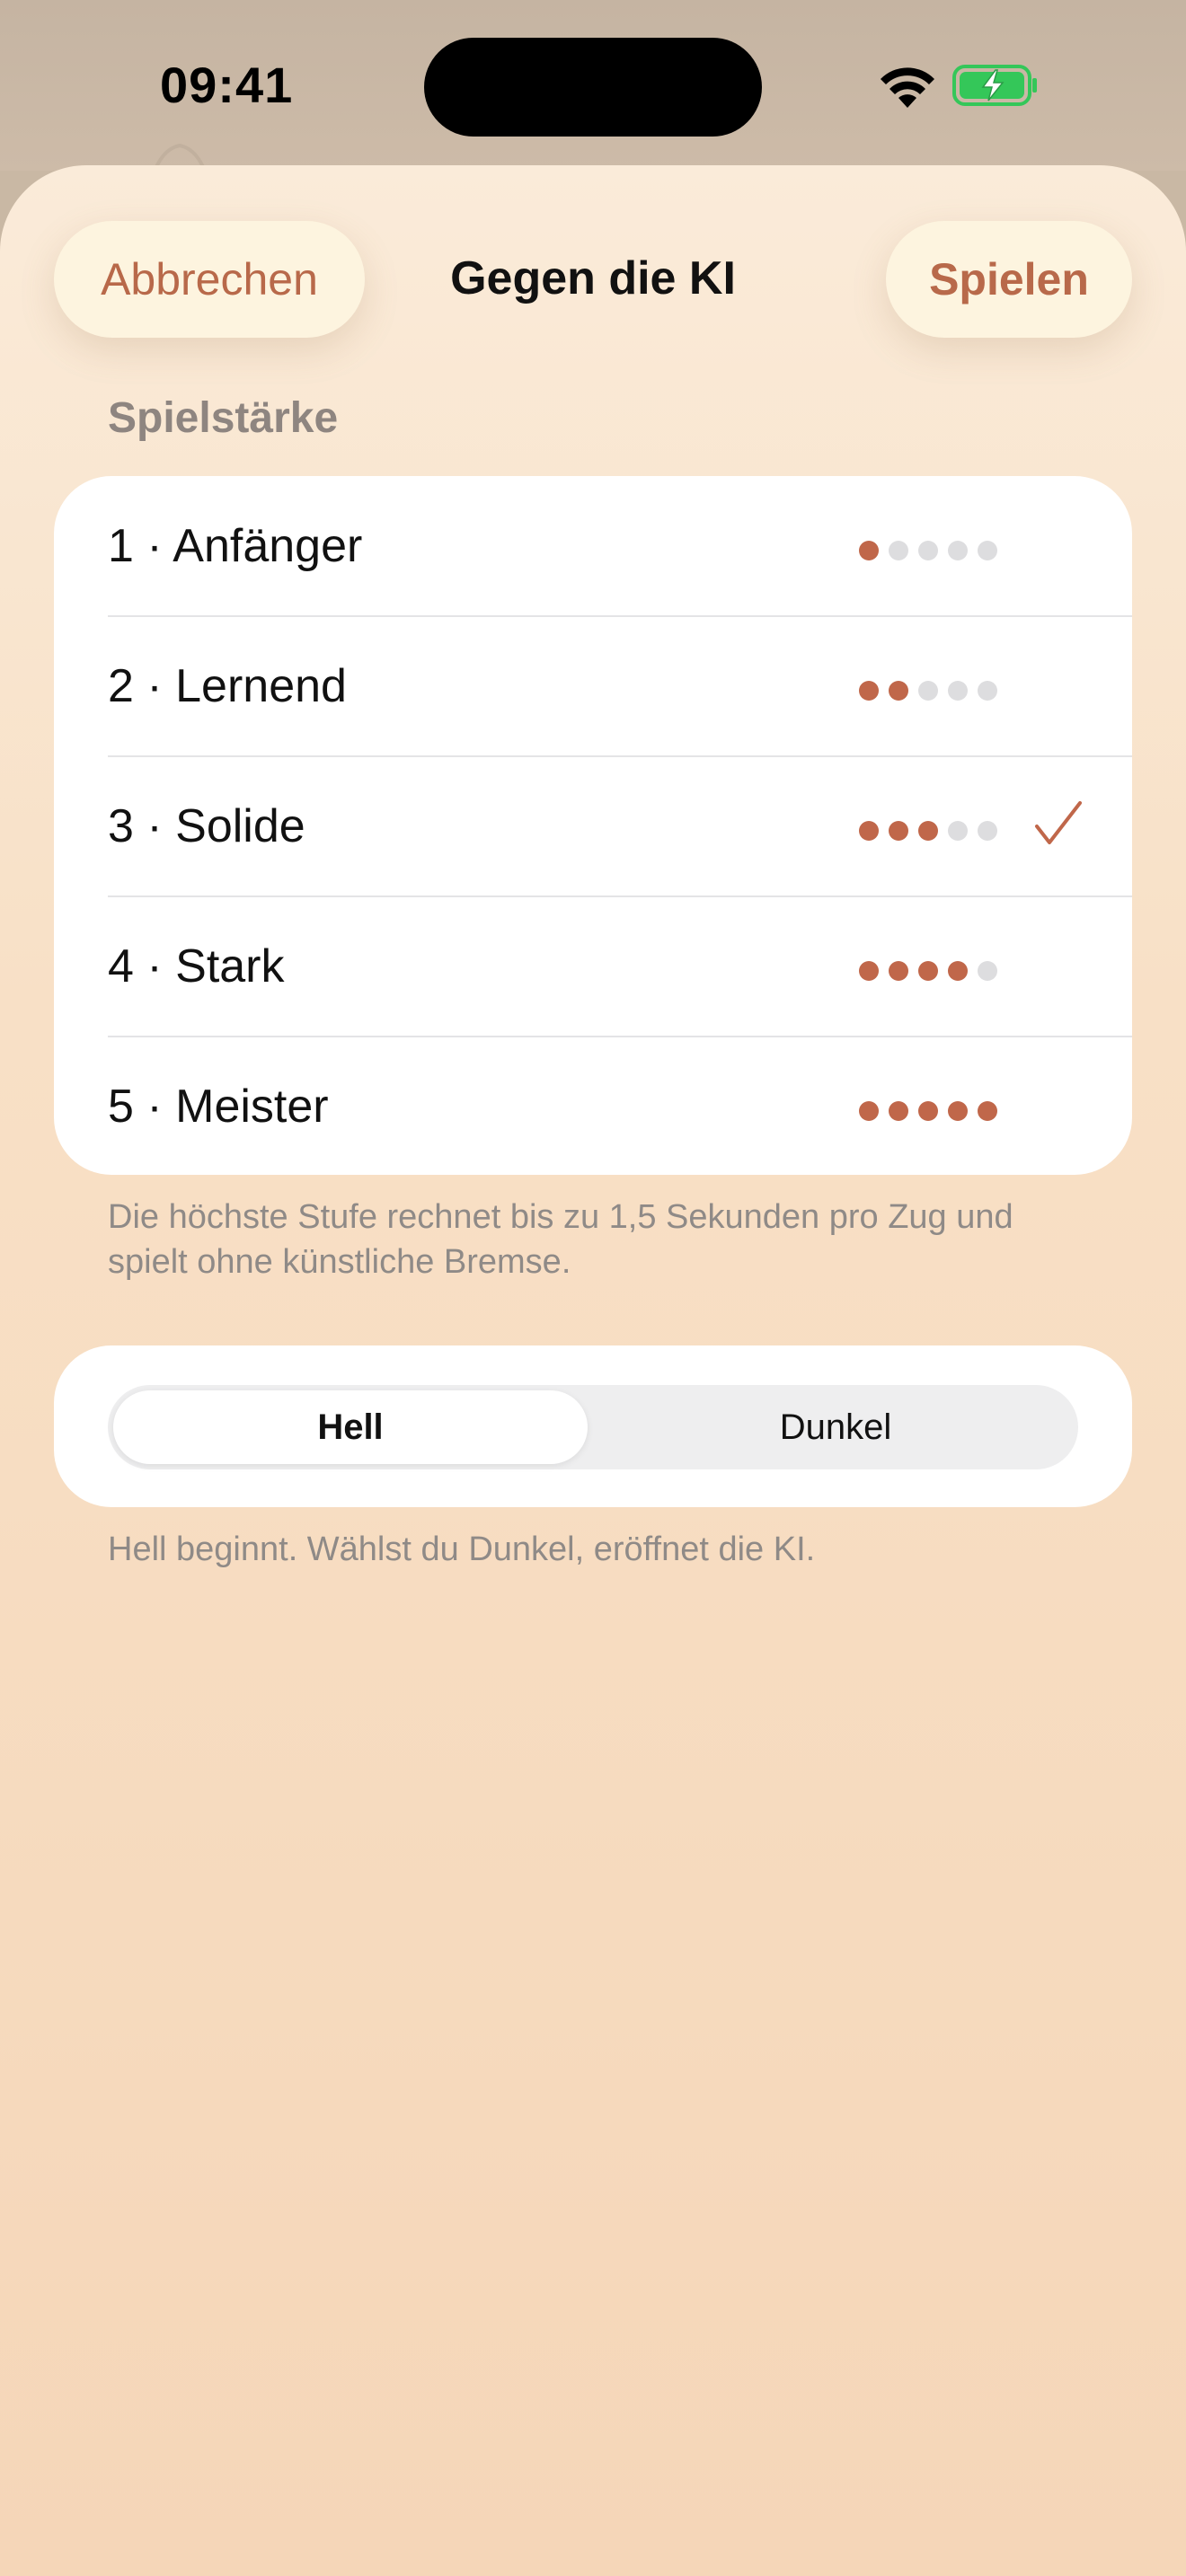 The image size is (1186, 2576). Describe the element at coordinates (227, 85) in the screenshot. I see `status-time: 09:41` at that location.